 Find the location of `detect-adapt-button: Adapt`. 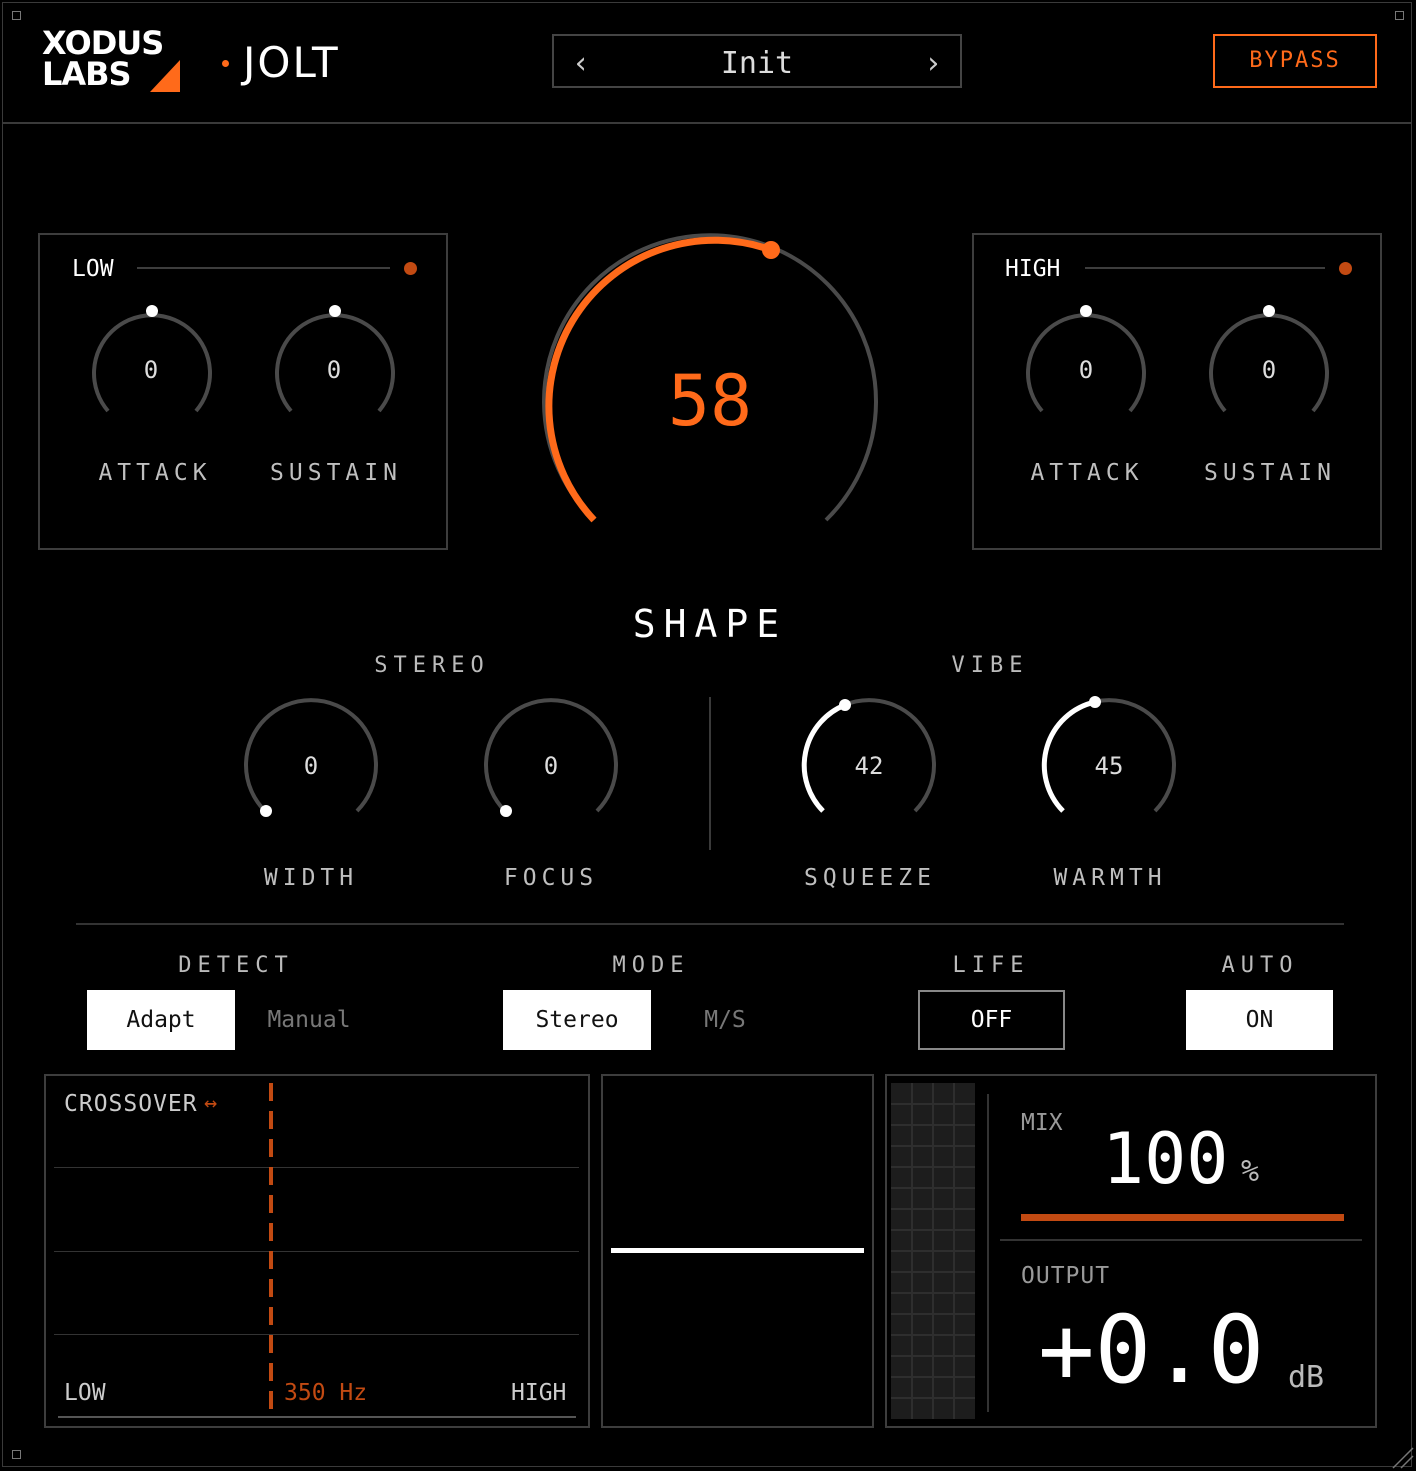

detect-adapt-button: Adapt is located at coordinates (161, 1020).